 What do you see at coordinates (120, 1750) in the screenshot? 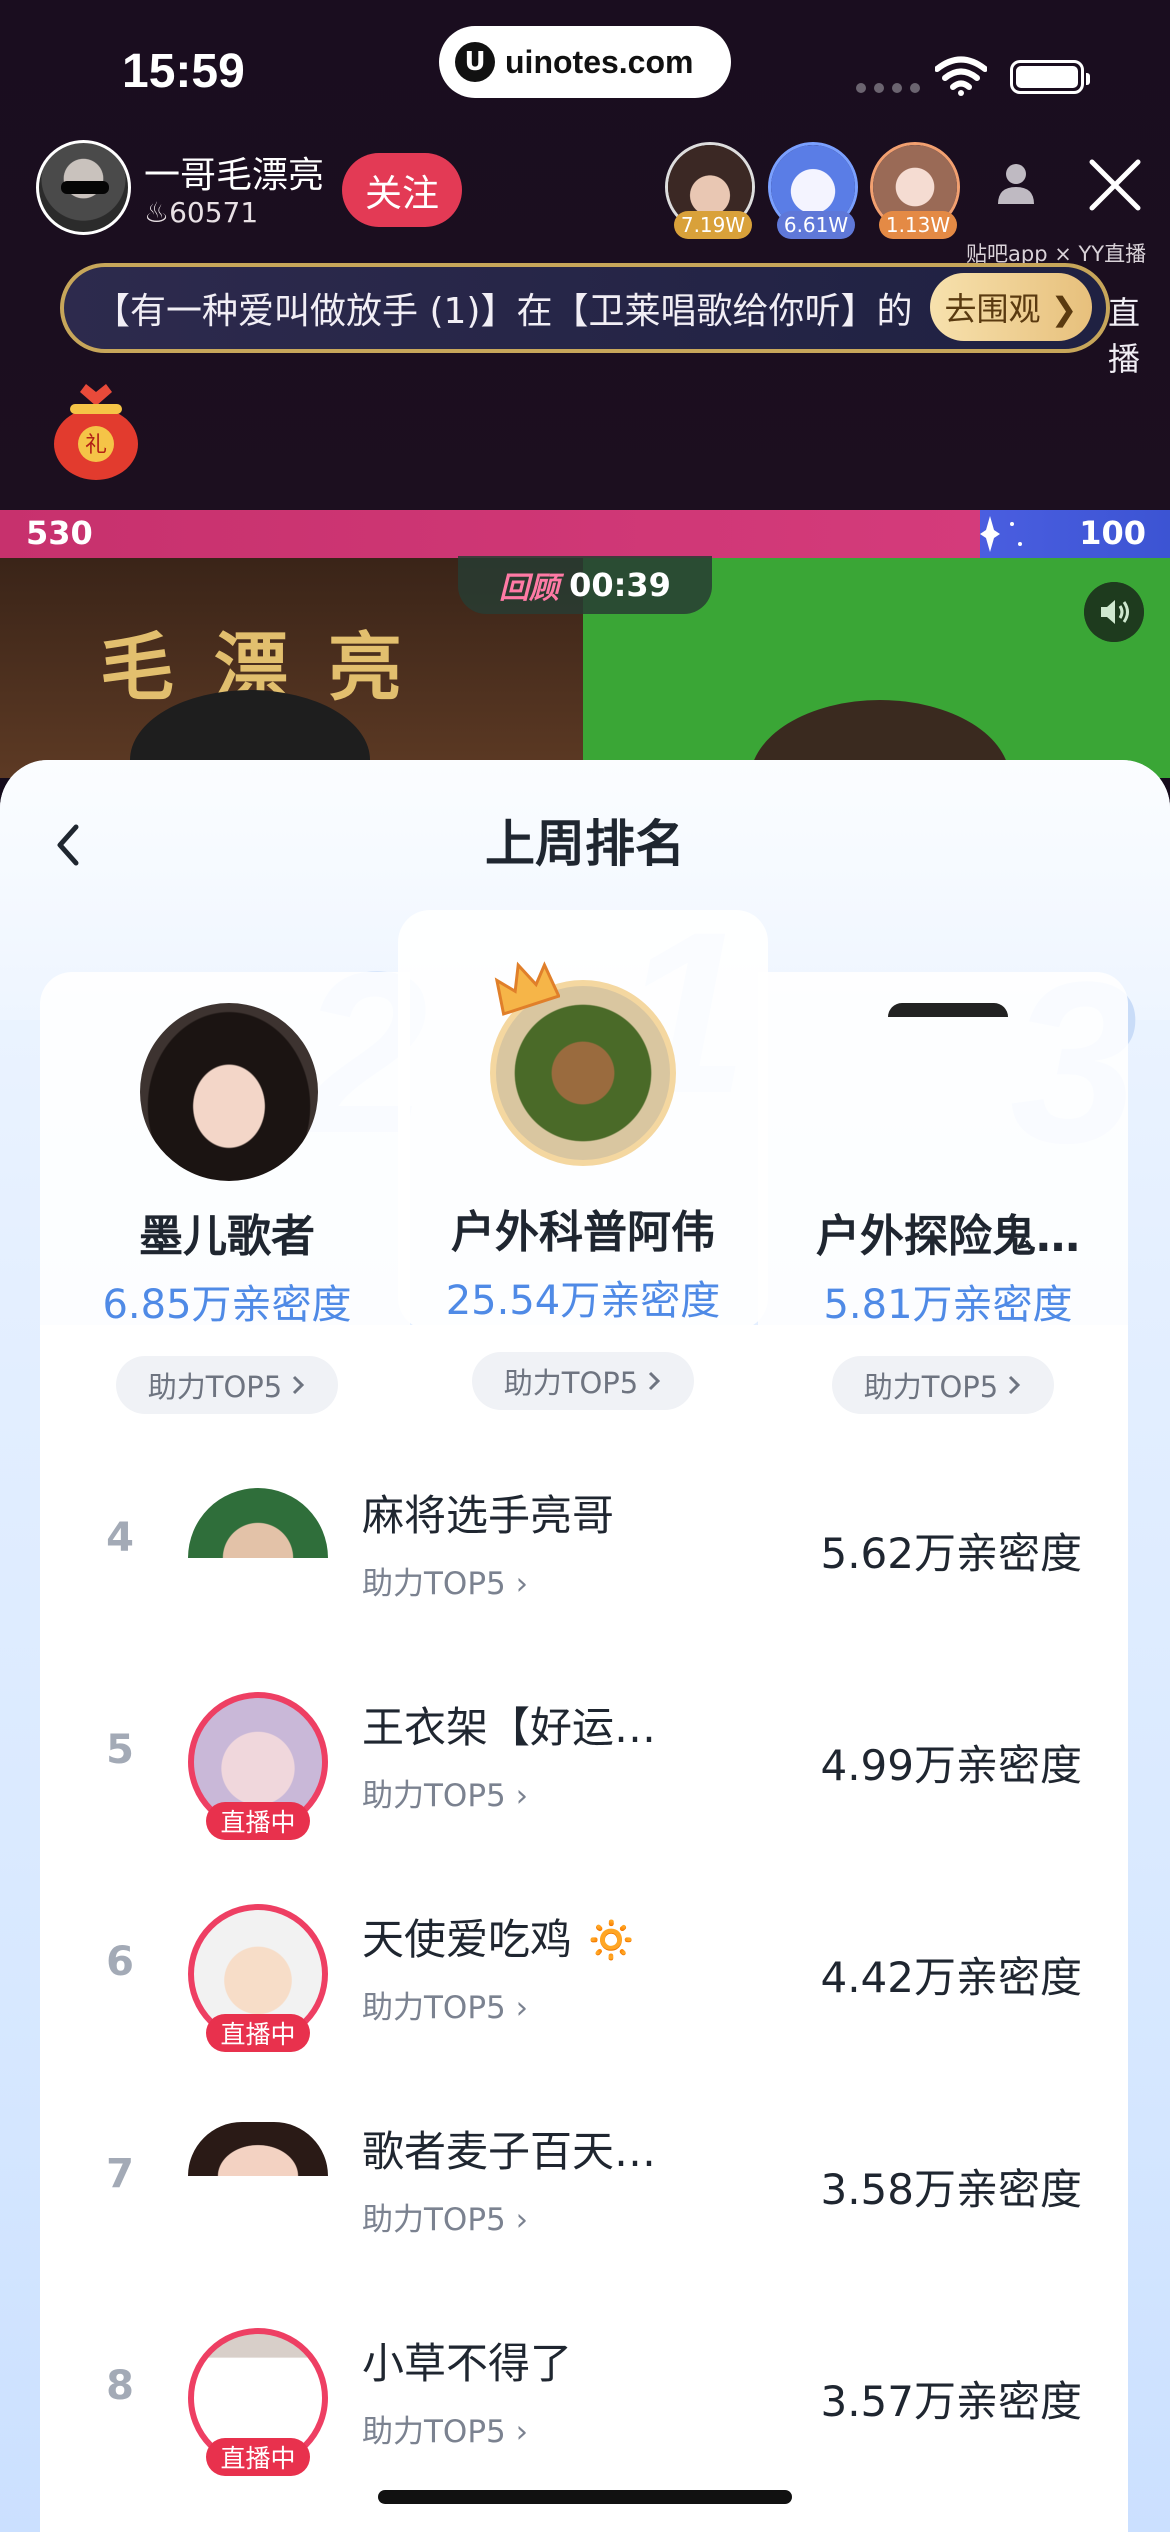
I see `rank-number: 5` at bounding box center [120, 1750].